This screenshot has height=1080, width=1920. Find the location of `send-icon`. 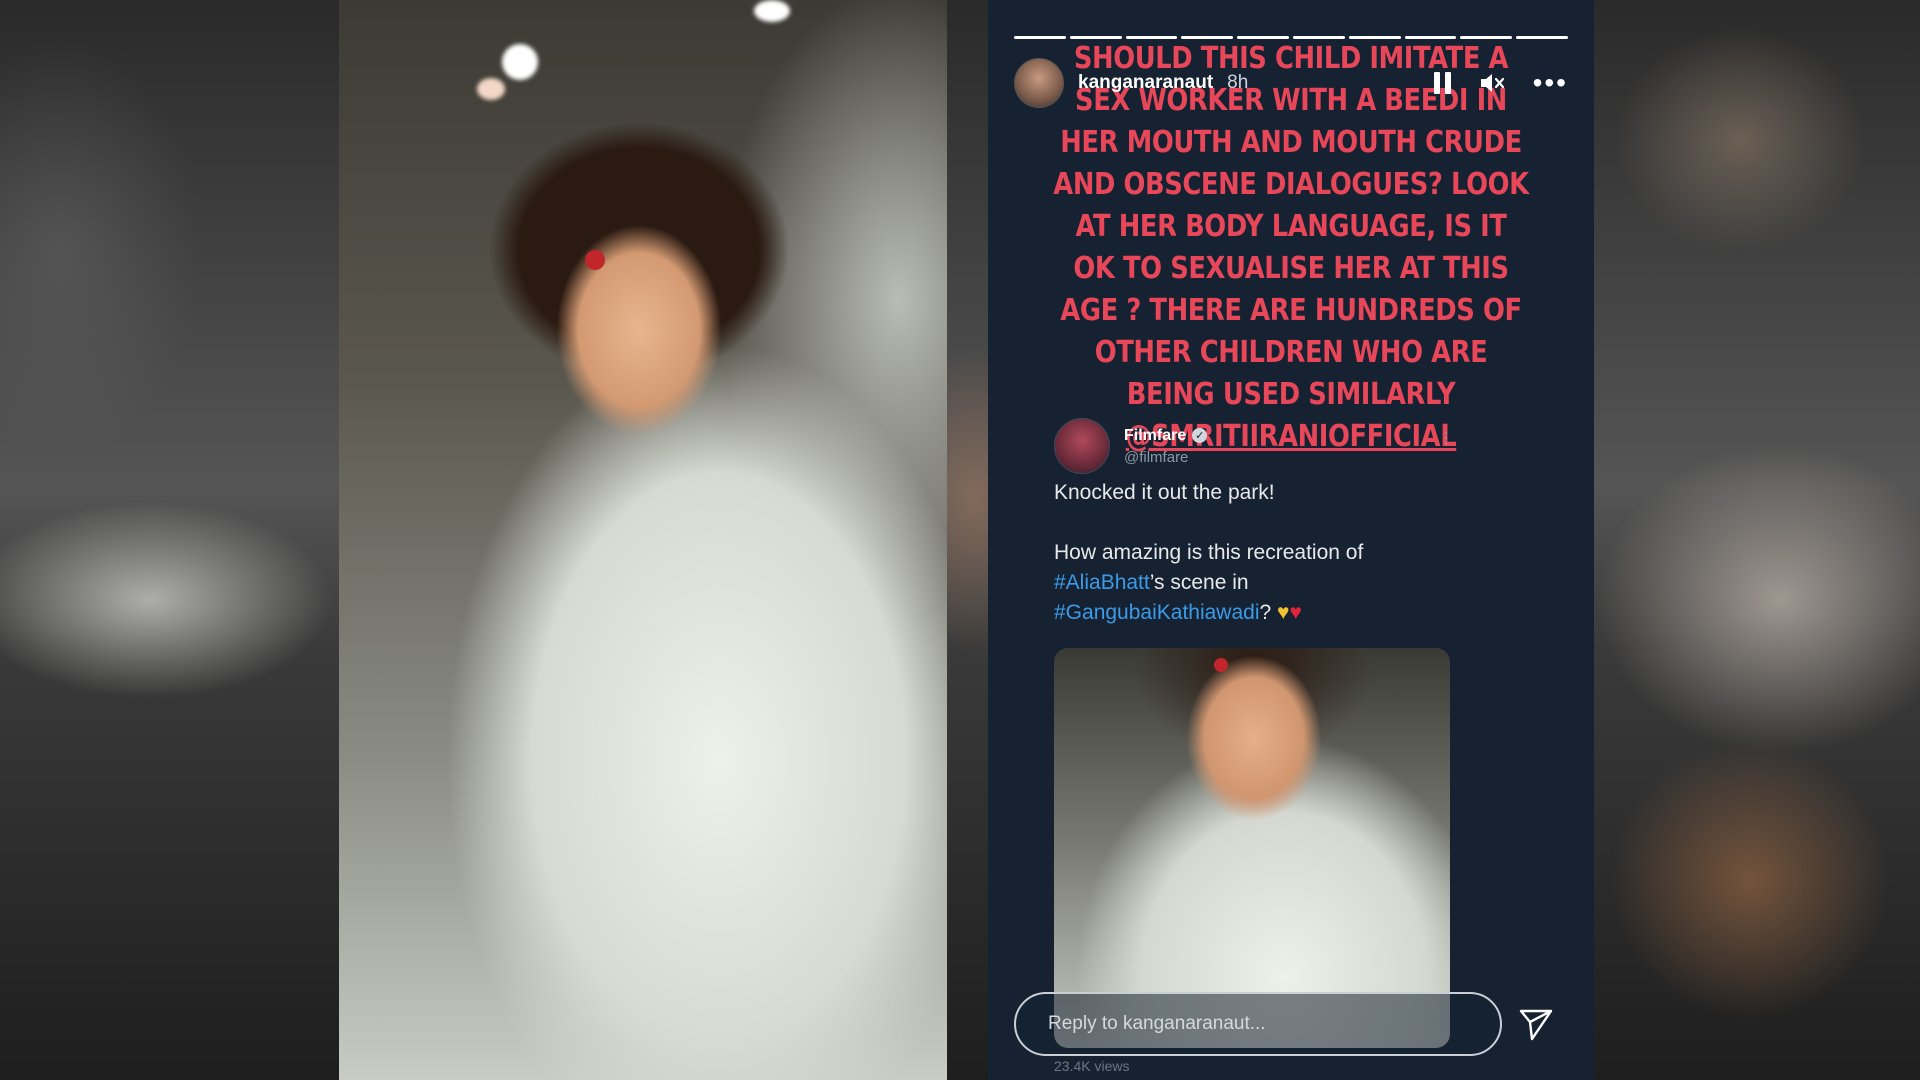

send-icon is located at coordinates (1536, 1025).